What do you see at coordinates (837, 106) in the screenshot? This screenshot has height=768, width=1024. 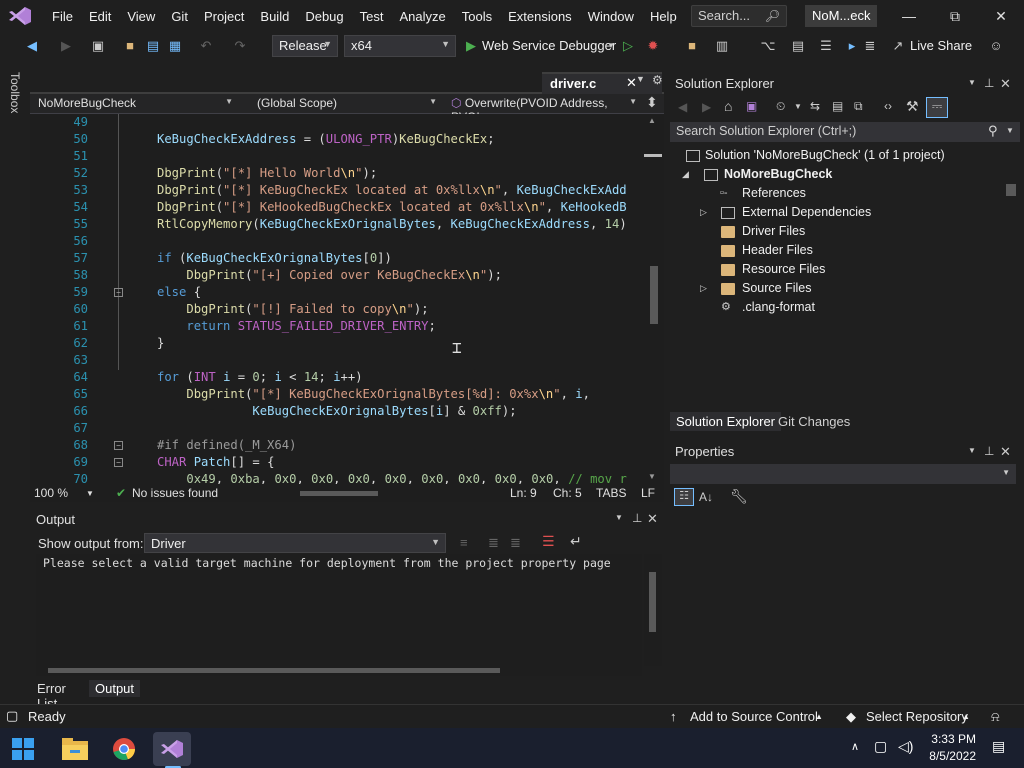 I see `collapse-all-icon: ▤` at bounding box center [837, 106].